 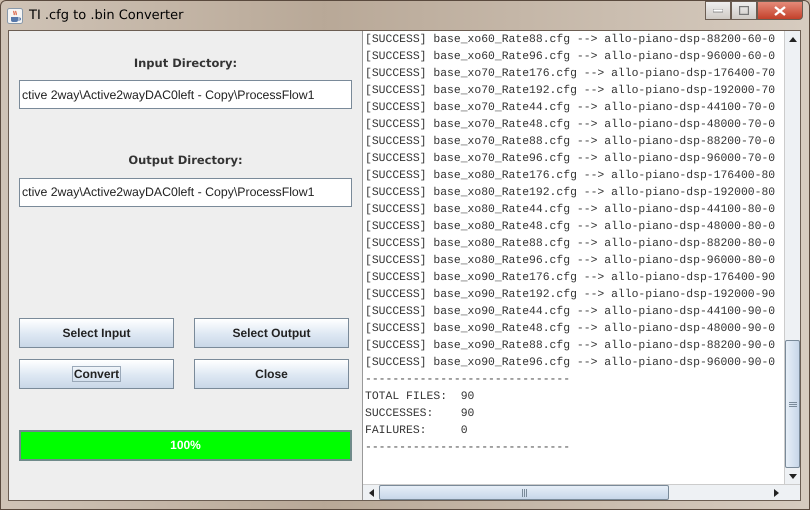 What do you see at coordinates (570, 91) in the screenshot?
I see `log-line: [SUCCESS] base_xo70_Rate192.cfg --> allo-piano-dsp-192000-70` at bounding box center [570, 91].